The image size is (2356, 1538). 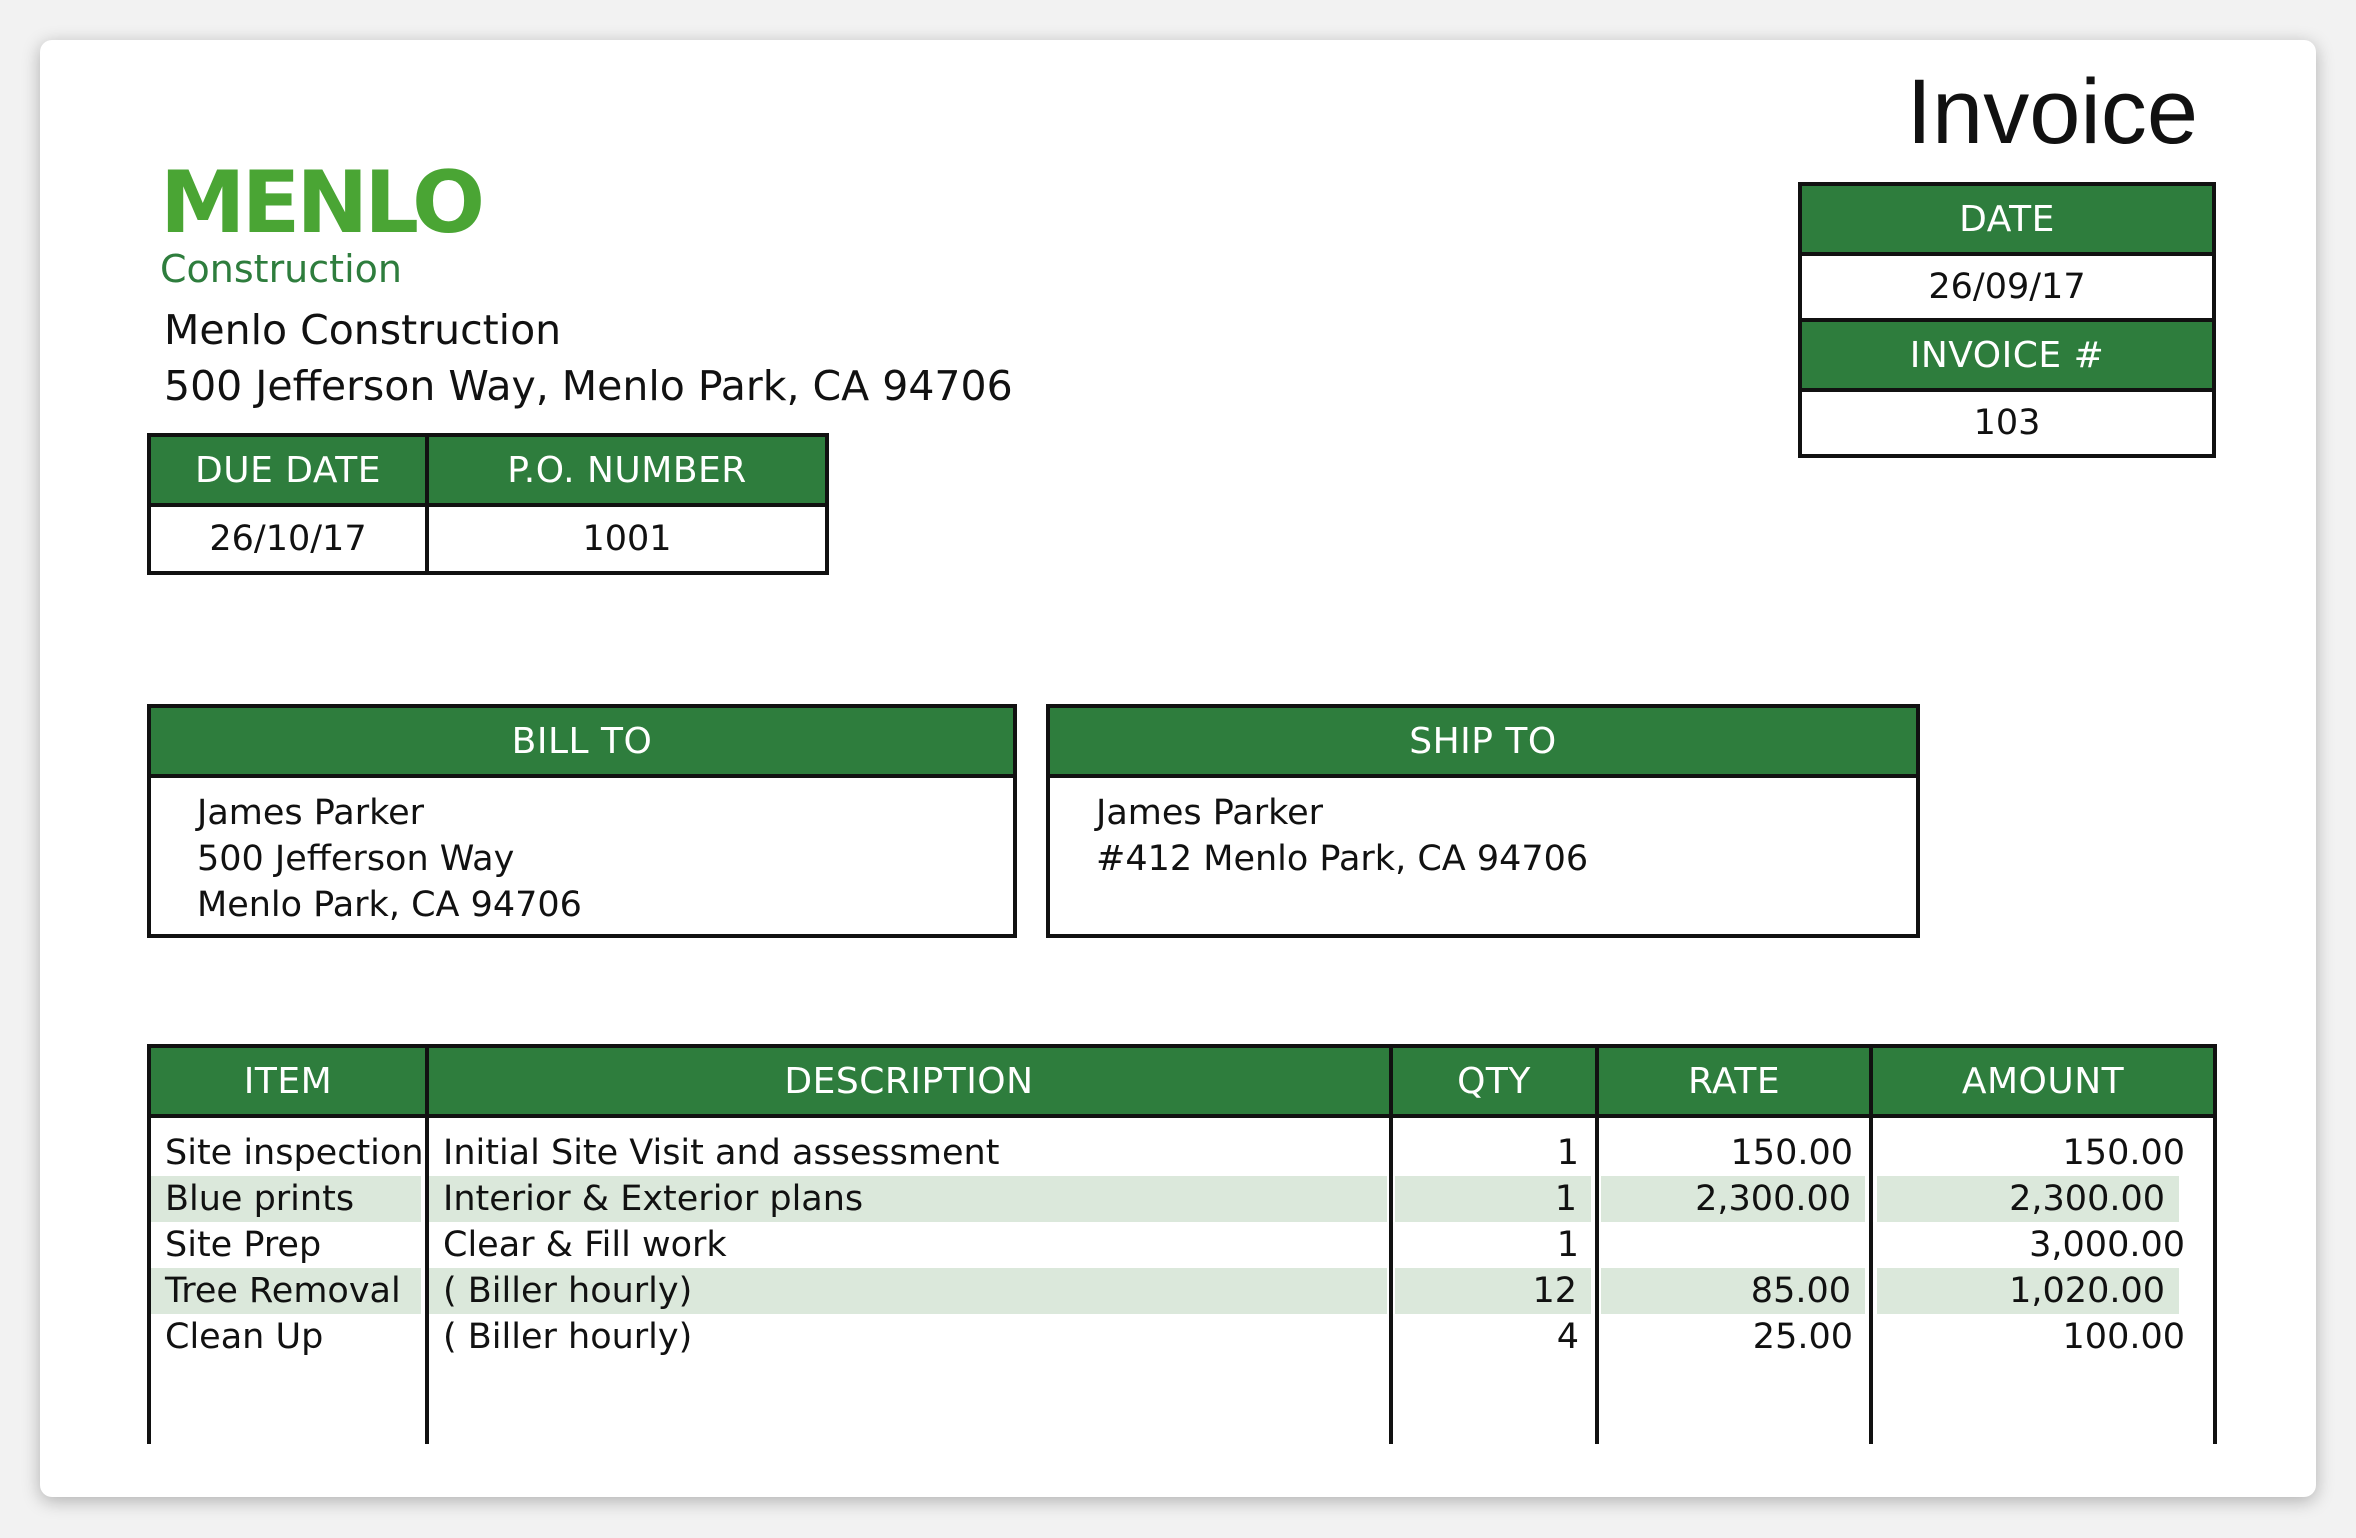 I want to click on table-row: Site Prep Clear & Fill work 1 3,000.00, so click(x=1182, y=1245).